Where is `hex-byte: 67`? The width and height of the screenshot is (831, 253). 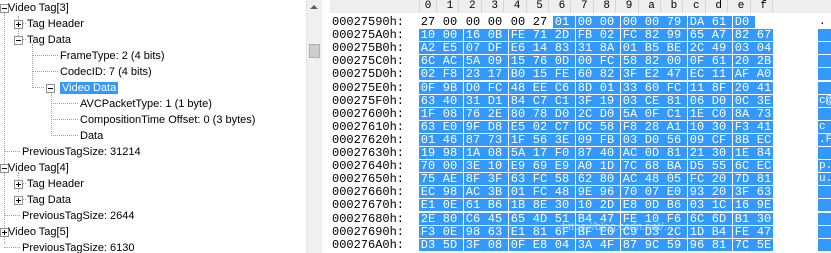 hex-byte: 67 is located at coordinates (764, 35).